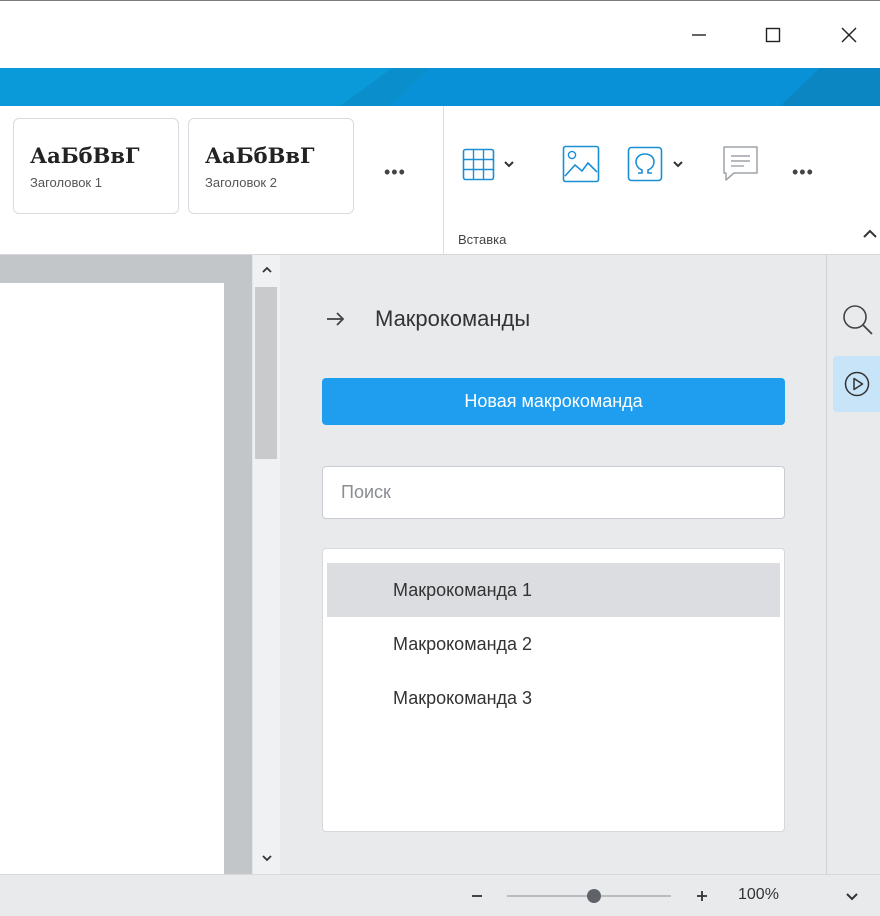  Describe the element at coordinates (395, 172) in the screenshot. I see `styles-more-button: •••` at that location.